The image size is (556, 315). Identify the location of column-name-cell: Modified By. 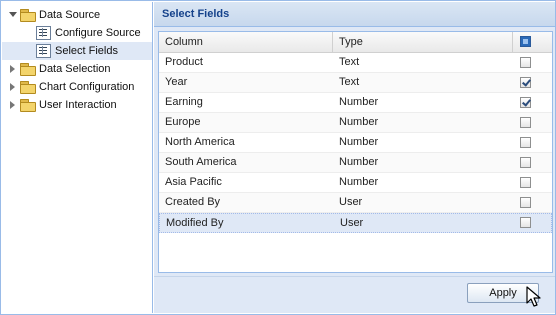
(195, 223).